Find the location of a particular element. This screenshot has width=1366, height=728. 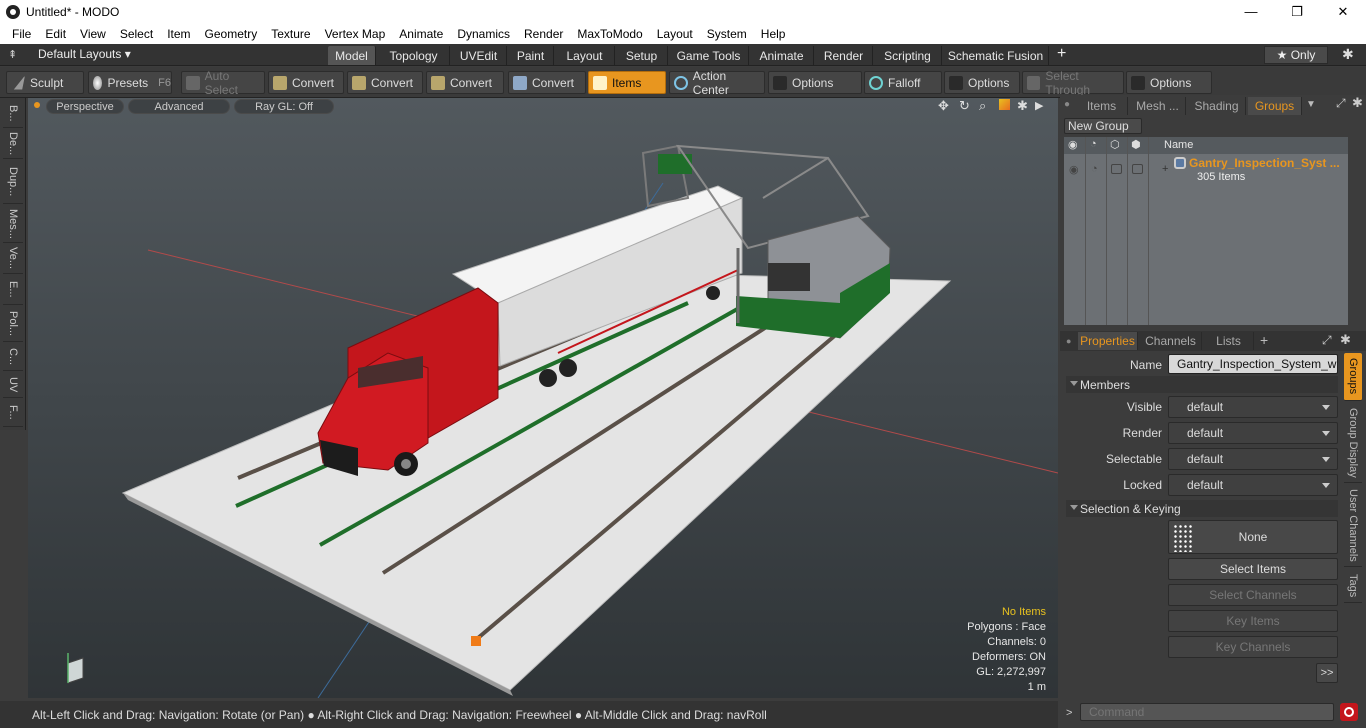

auto-select-button: Auto Select is located at coordinates (223, 83).